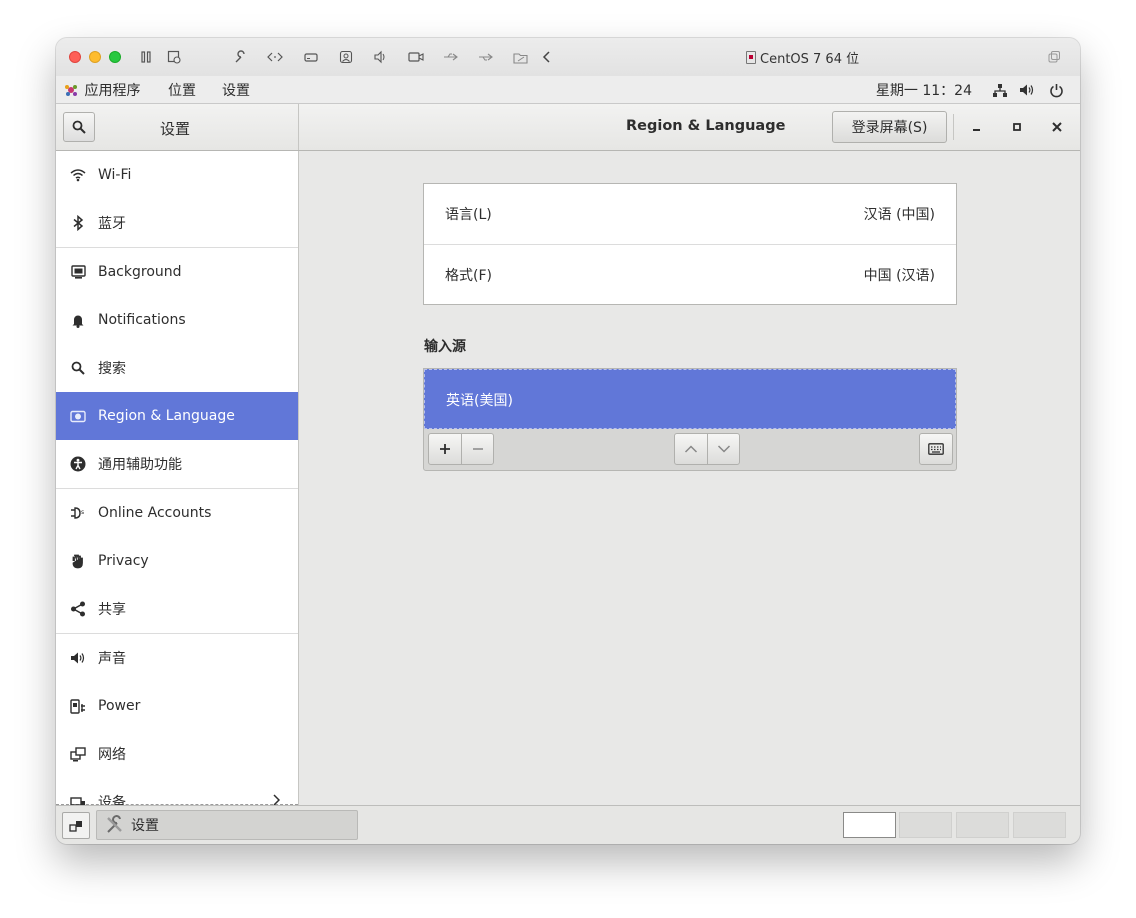 The height and width of the screenshot is (918, 1136). I want to click on sidebar-item-background: Background, so click(177, 272).